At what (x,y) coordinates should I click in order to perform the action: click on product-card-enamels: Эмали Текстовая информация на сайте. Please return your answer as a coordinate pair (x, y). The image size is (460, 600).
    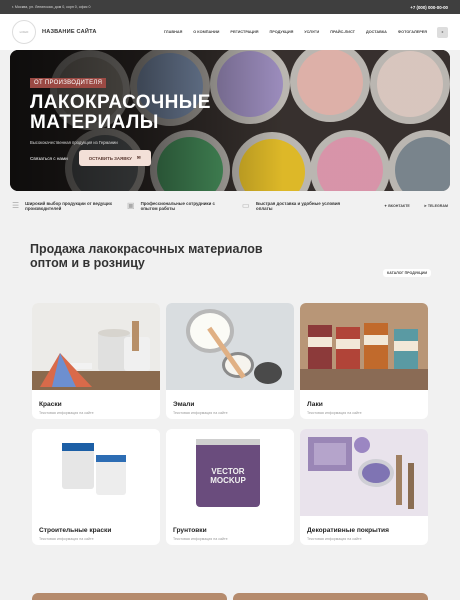
    Looking at the image, I should click on (230, 361).